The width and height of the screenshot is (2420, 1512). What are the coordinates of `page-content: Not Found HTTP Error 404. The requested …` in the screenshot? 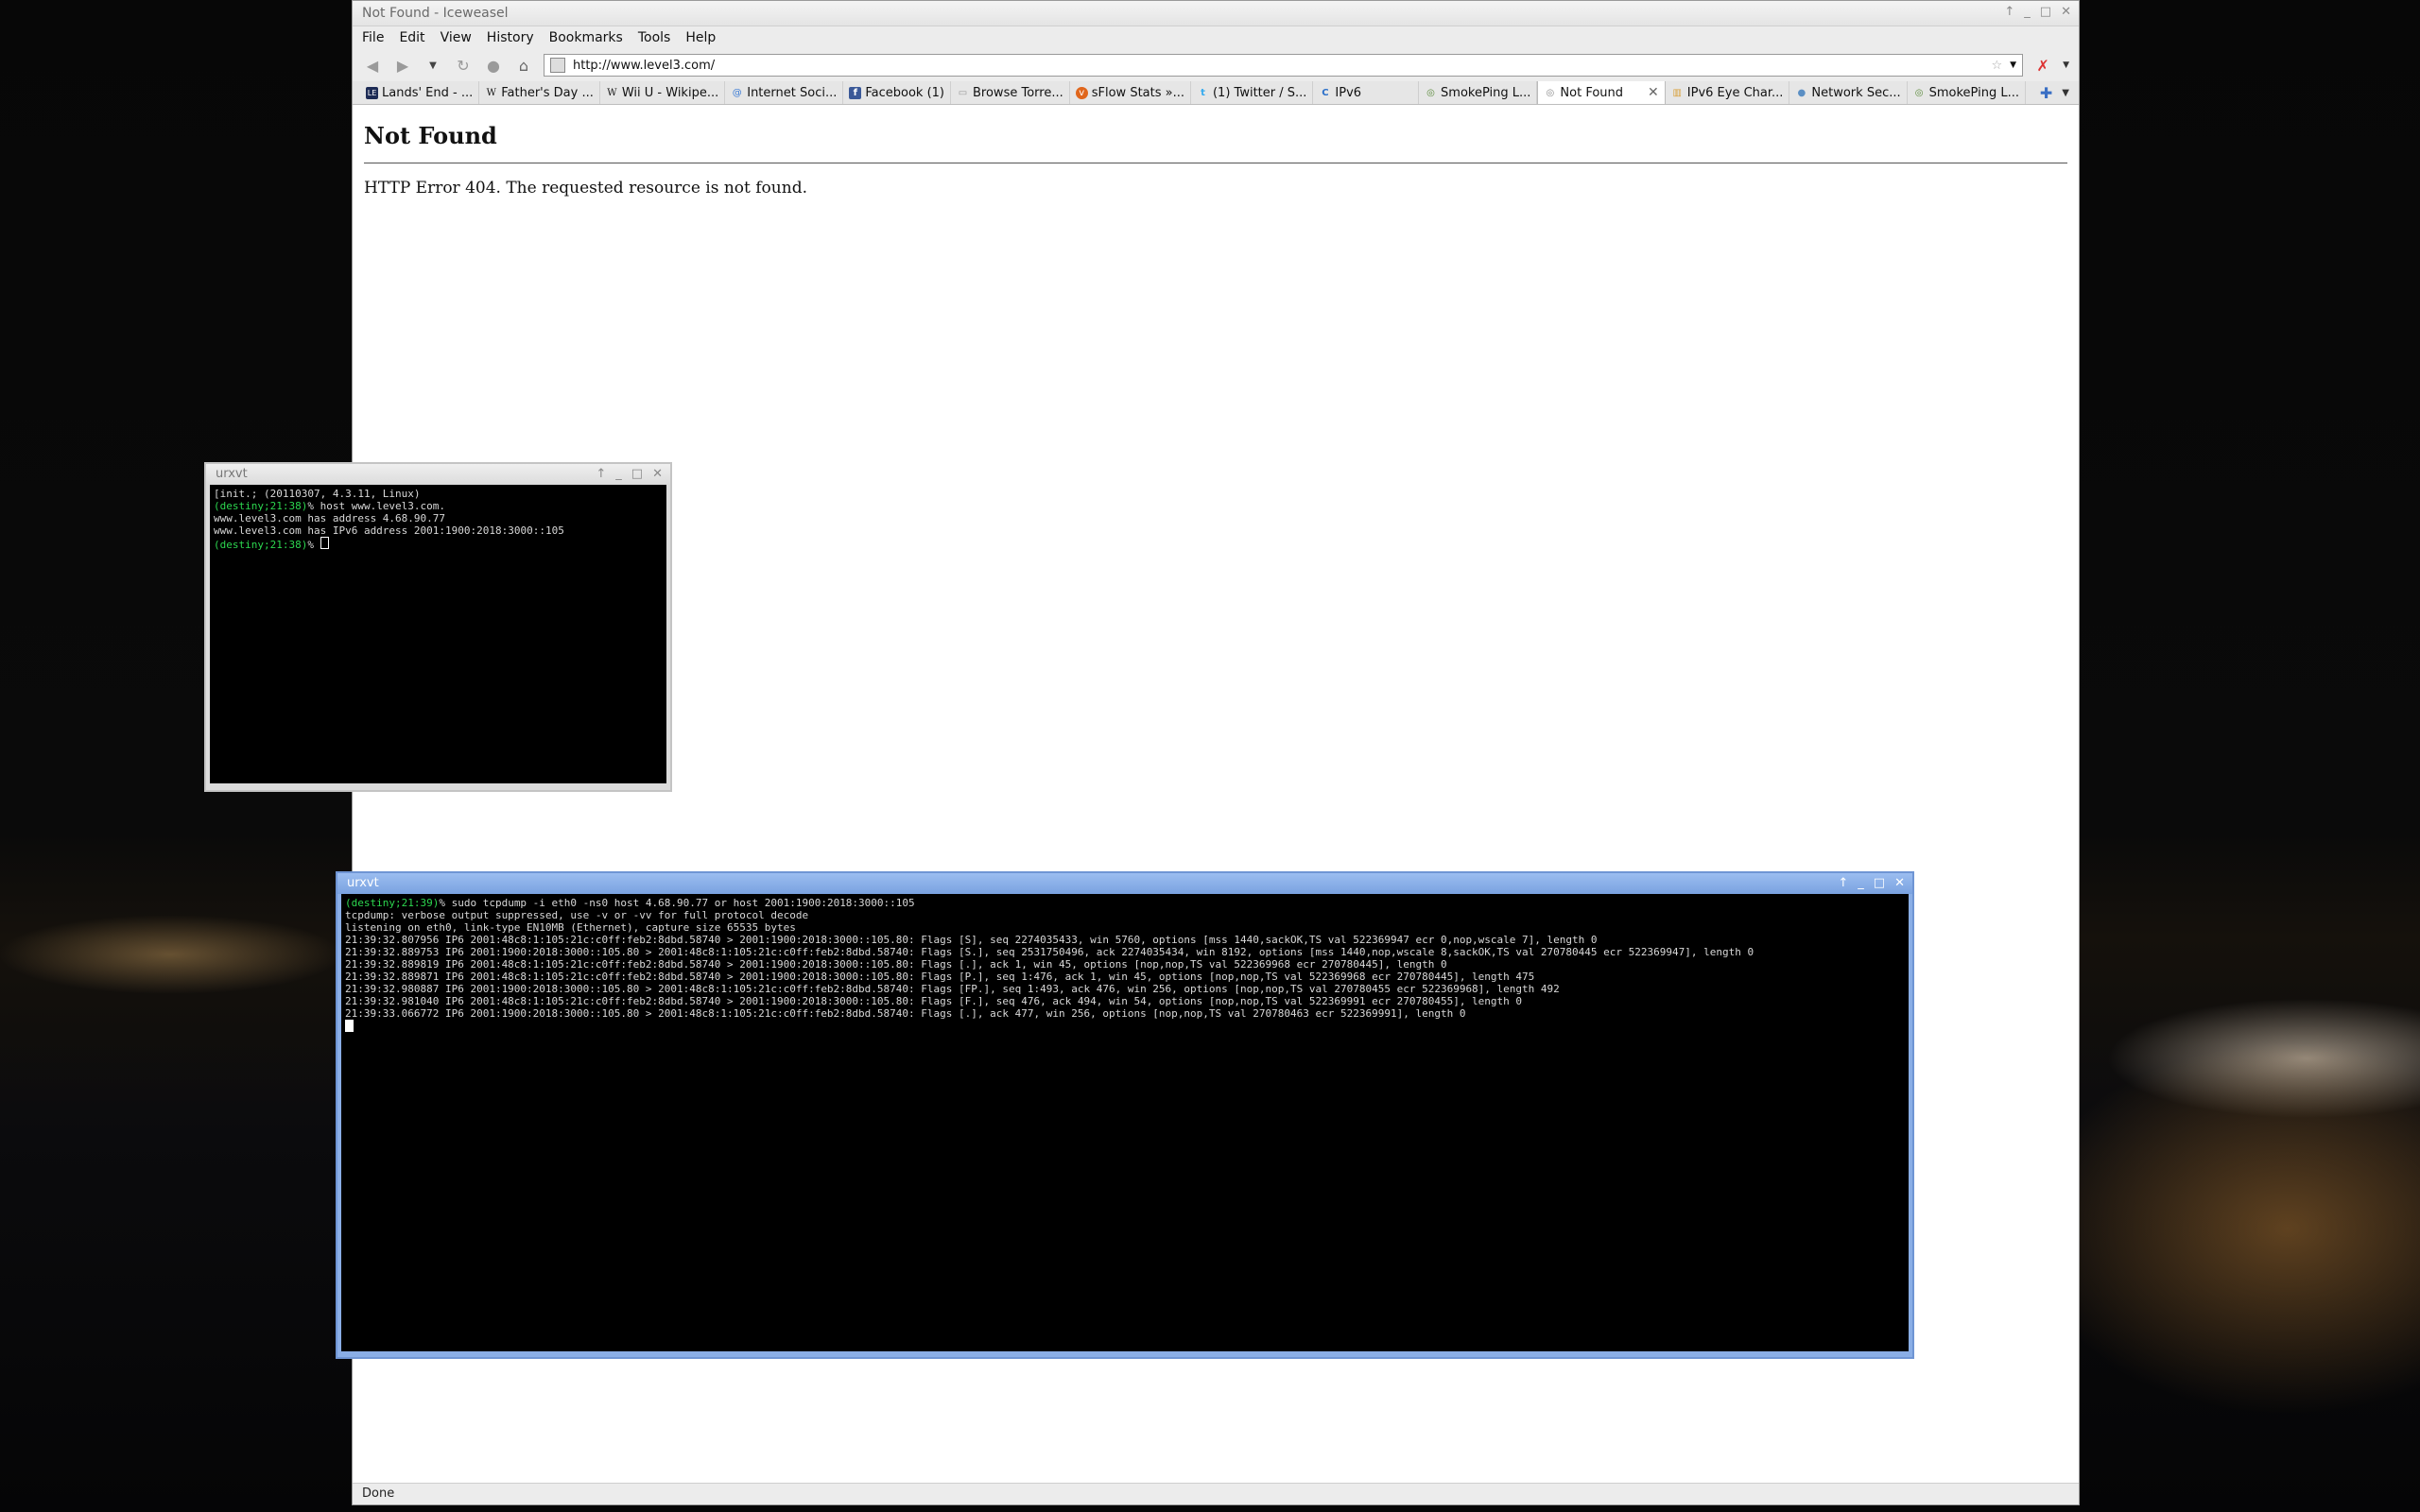 It's located at (1216, 160).